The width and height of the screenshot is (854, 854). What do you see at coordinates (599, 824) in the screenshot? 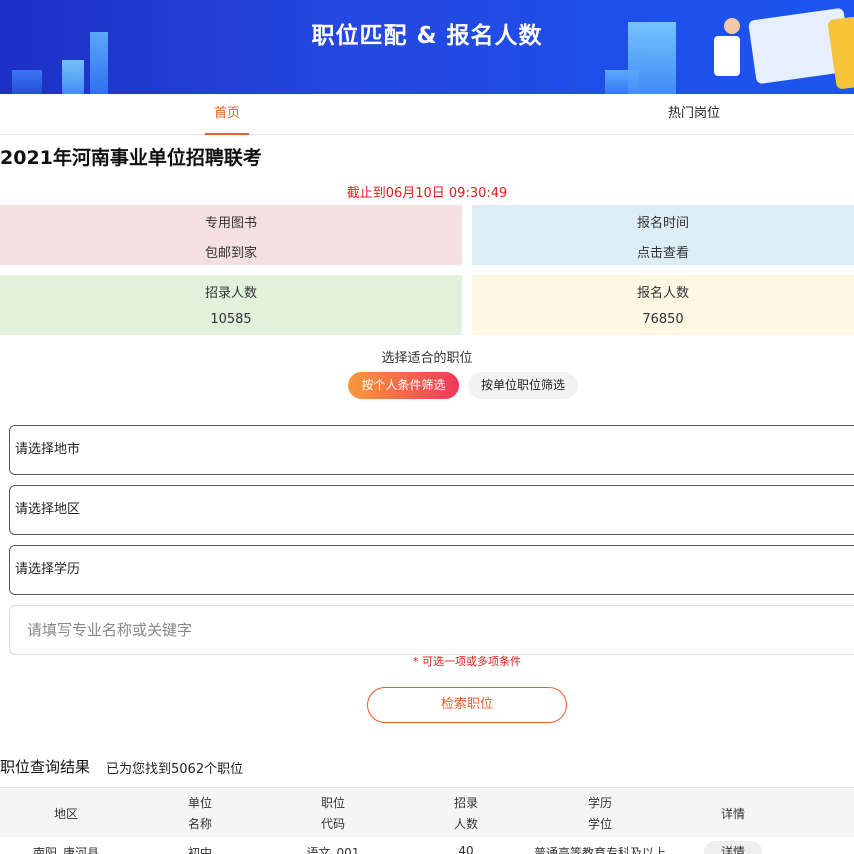
I see `header-education-line2: 学位` at bounding box center [599, 824].